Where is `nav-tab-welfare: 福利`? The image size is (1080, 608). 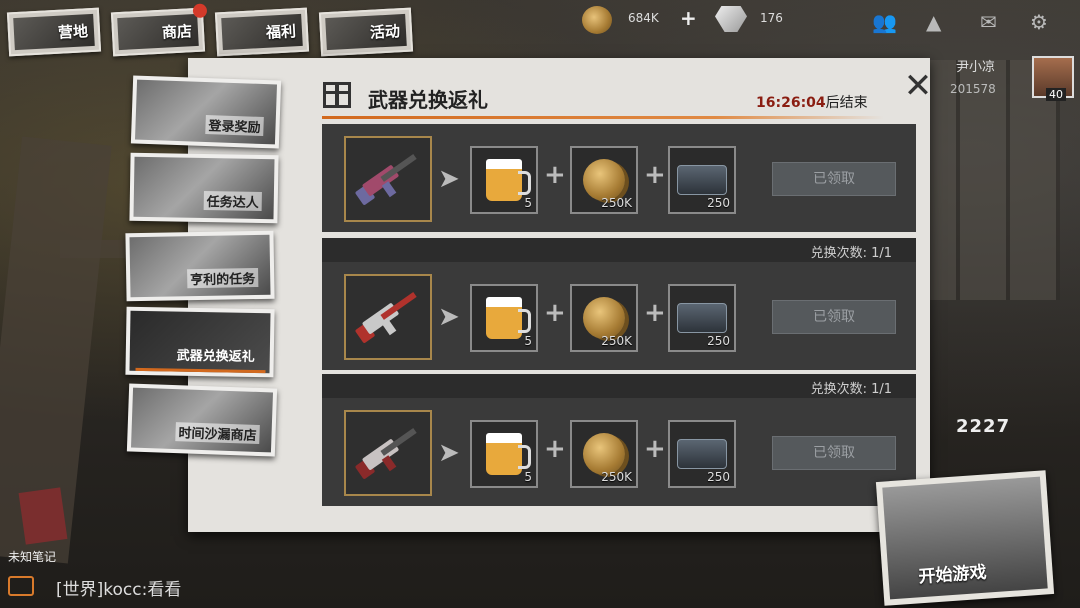
nav-tab-welfare: 福利 is located at coordinates (262, 32).